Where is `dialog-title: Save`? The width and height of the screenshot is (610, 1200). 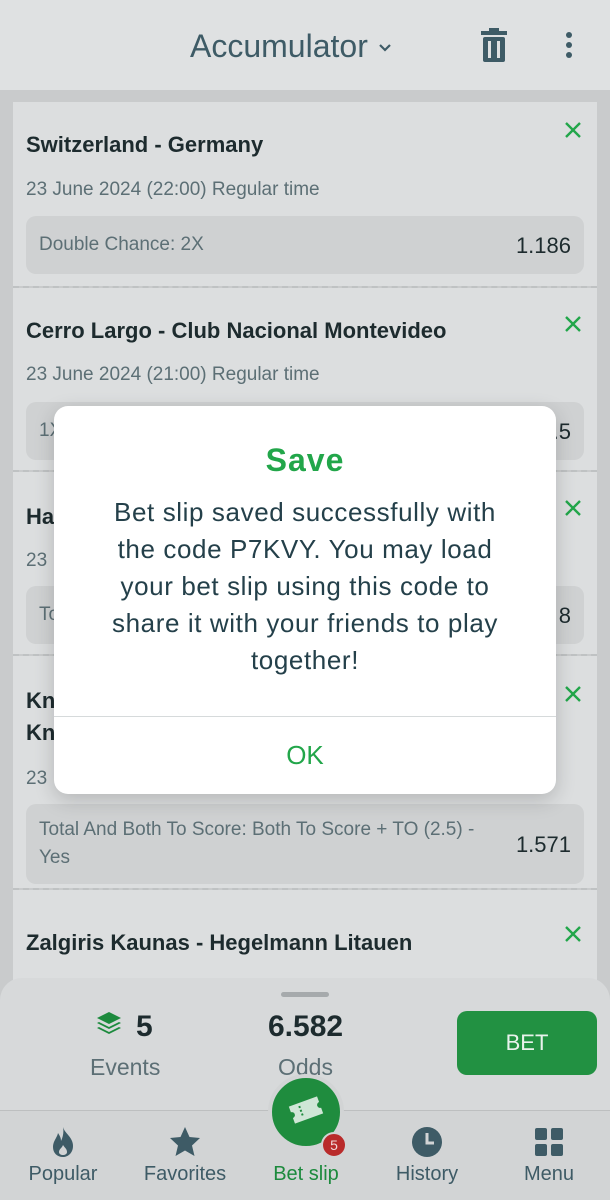
dialog-title: Save is located at coordinates (305, 460).